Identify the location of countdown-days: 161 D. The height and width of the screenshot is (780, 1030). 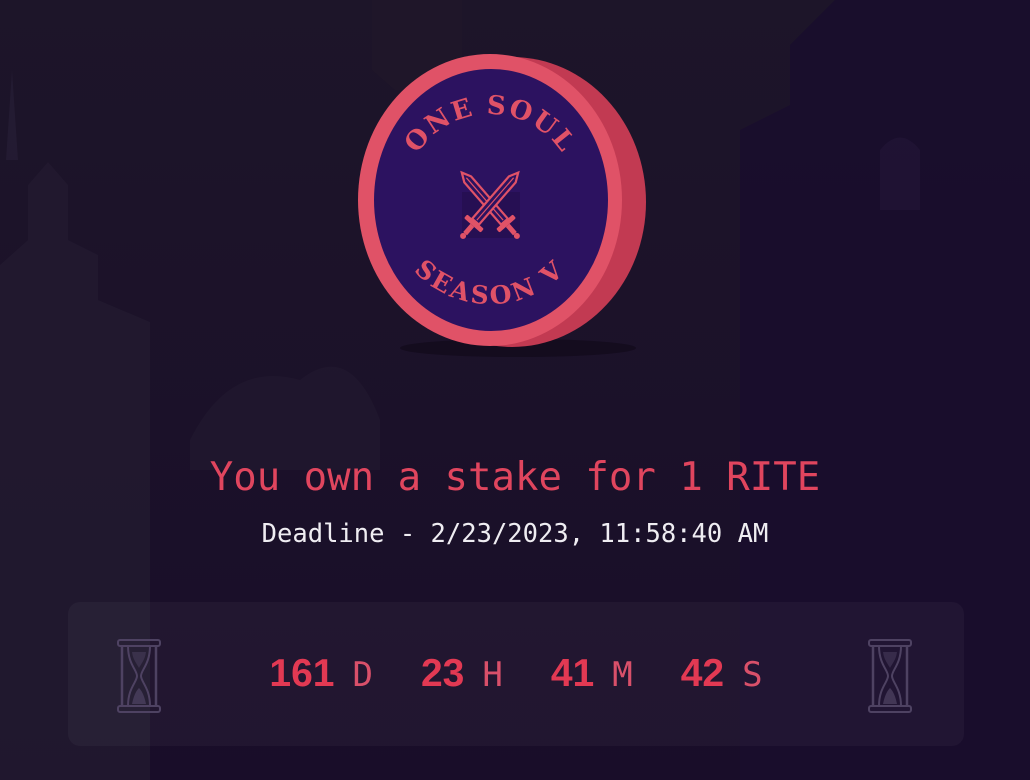
(321, 674).